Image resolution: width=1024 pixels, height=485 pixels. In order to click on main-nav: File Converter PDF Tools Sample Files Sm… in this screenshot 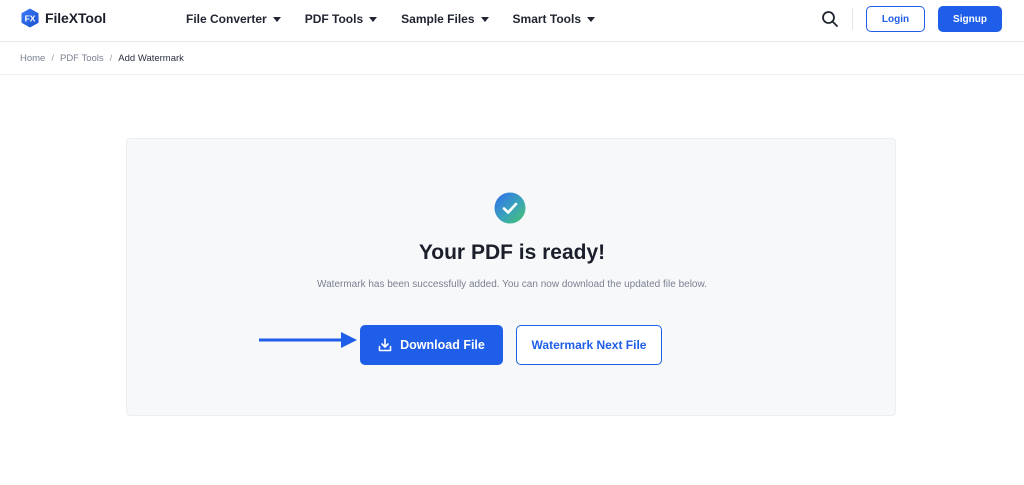, I will do `click(402, 19)`.